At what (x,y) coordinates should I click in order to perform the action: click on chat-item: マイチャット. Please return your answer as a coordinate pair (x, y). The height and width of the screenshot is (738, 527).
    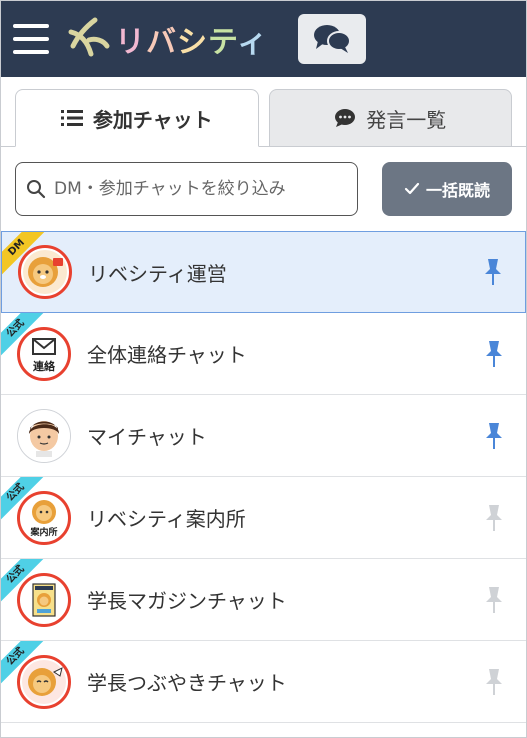
    Looking at the image, I should click on (263, 436).